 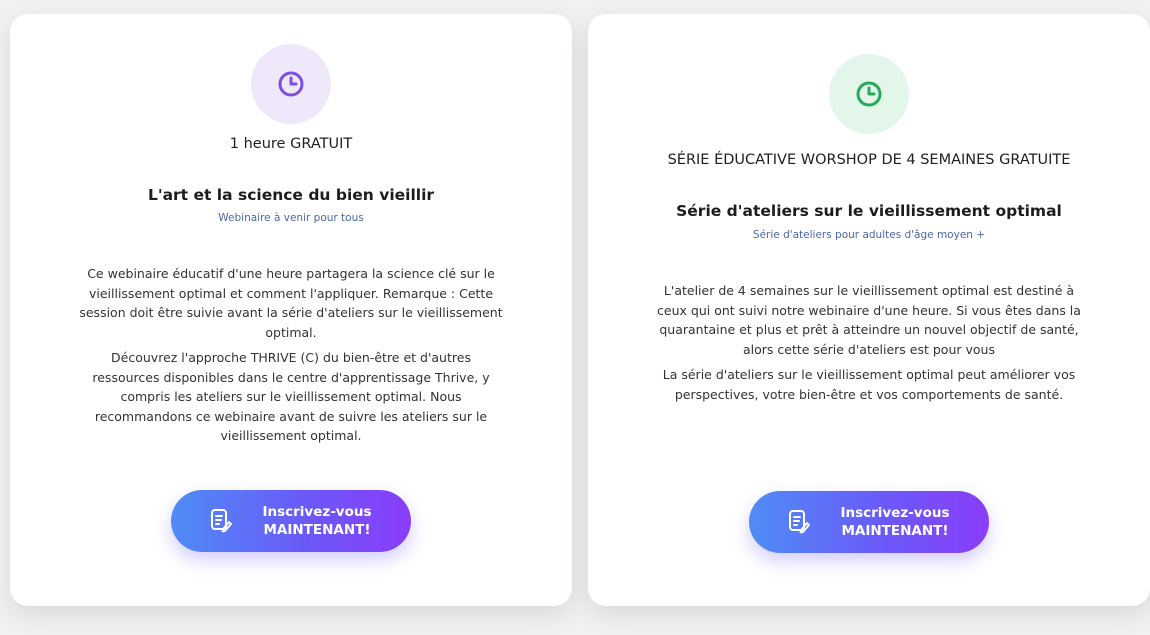 What do you see at coordinates (291, 195) in the screenshot?
I see `card-title: L'art et la science du bien vieillir` at bounding box center [291, 195].